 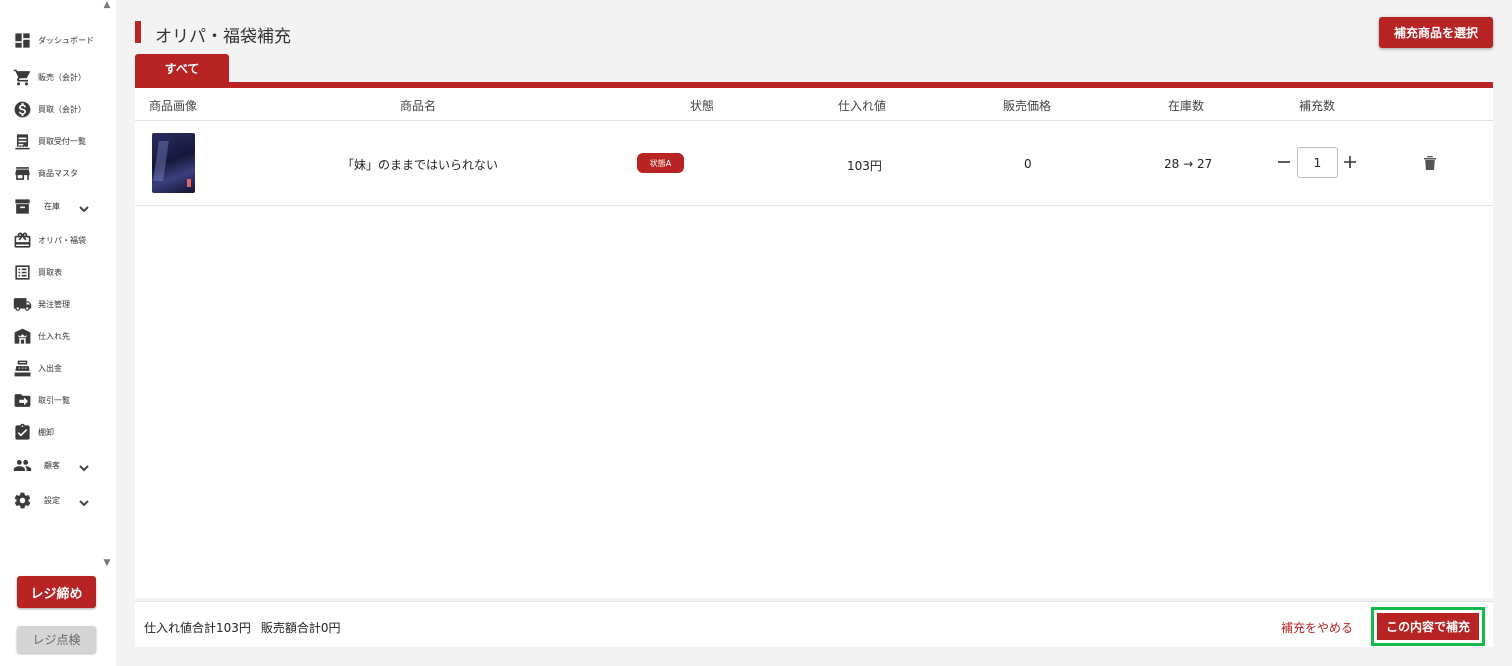 I want to click on product-image, so click(x=173, y=163).